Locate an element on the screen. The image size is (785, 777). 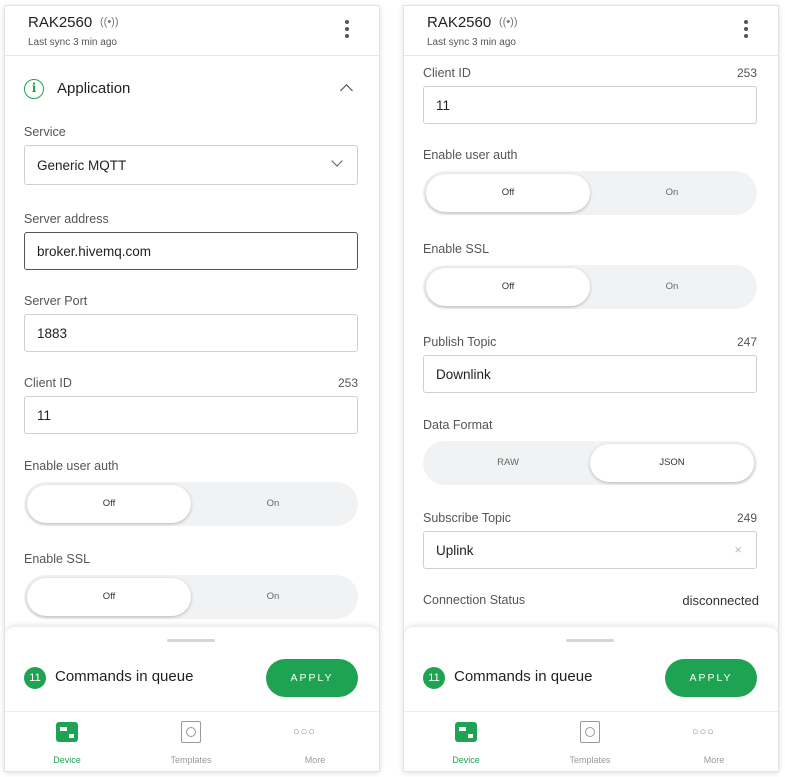
server-port-value: 1883 is located at coordinates (52, 333).